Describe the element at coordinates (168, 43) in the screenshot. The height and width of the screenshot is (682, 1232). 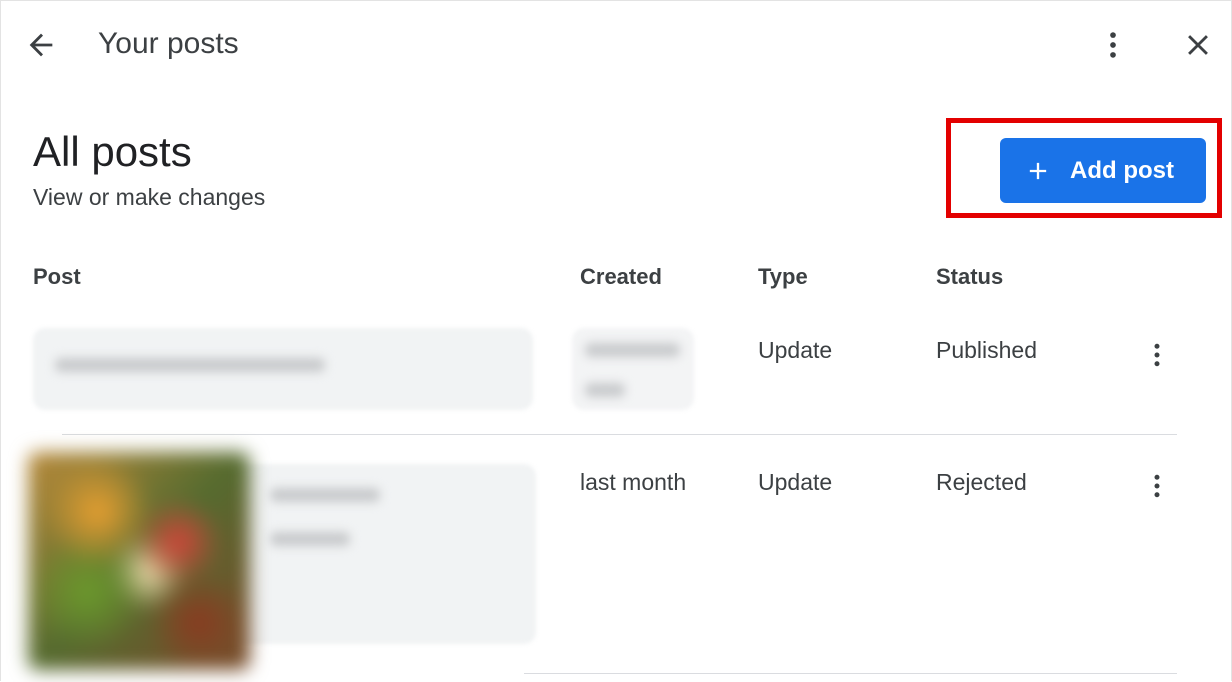
I see `toolbar-title: Your posts` at that location.